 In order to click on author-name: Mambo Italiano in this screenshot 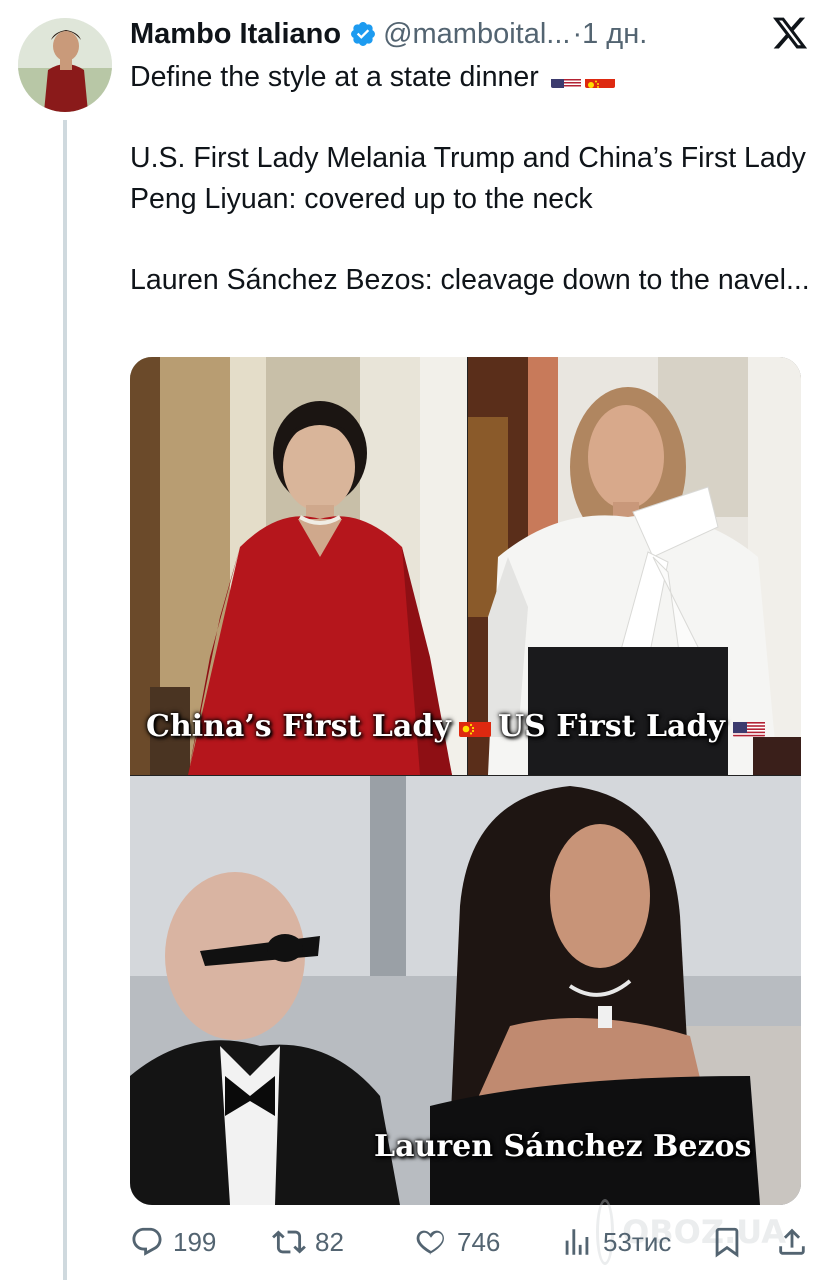, I will do `click(235, 34)`.